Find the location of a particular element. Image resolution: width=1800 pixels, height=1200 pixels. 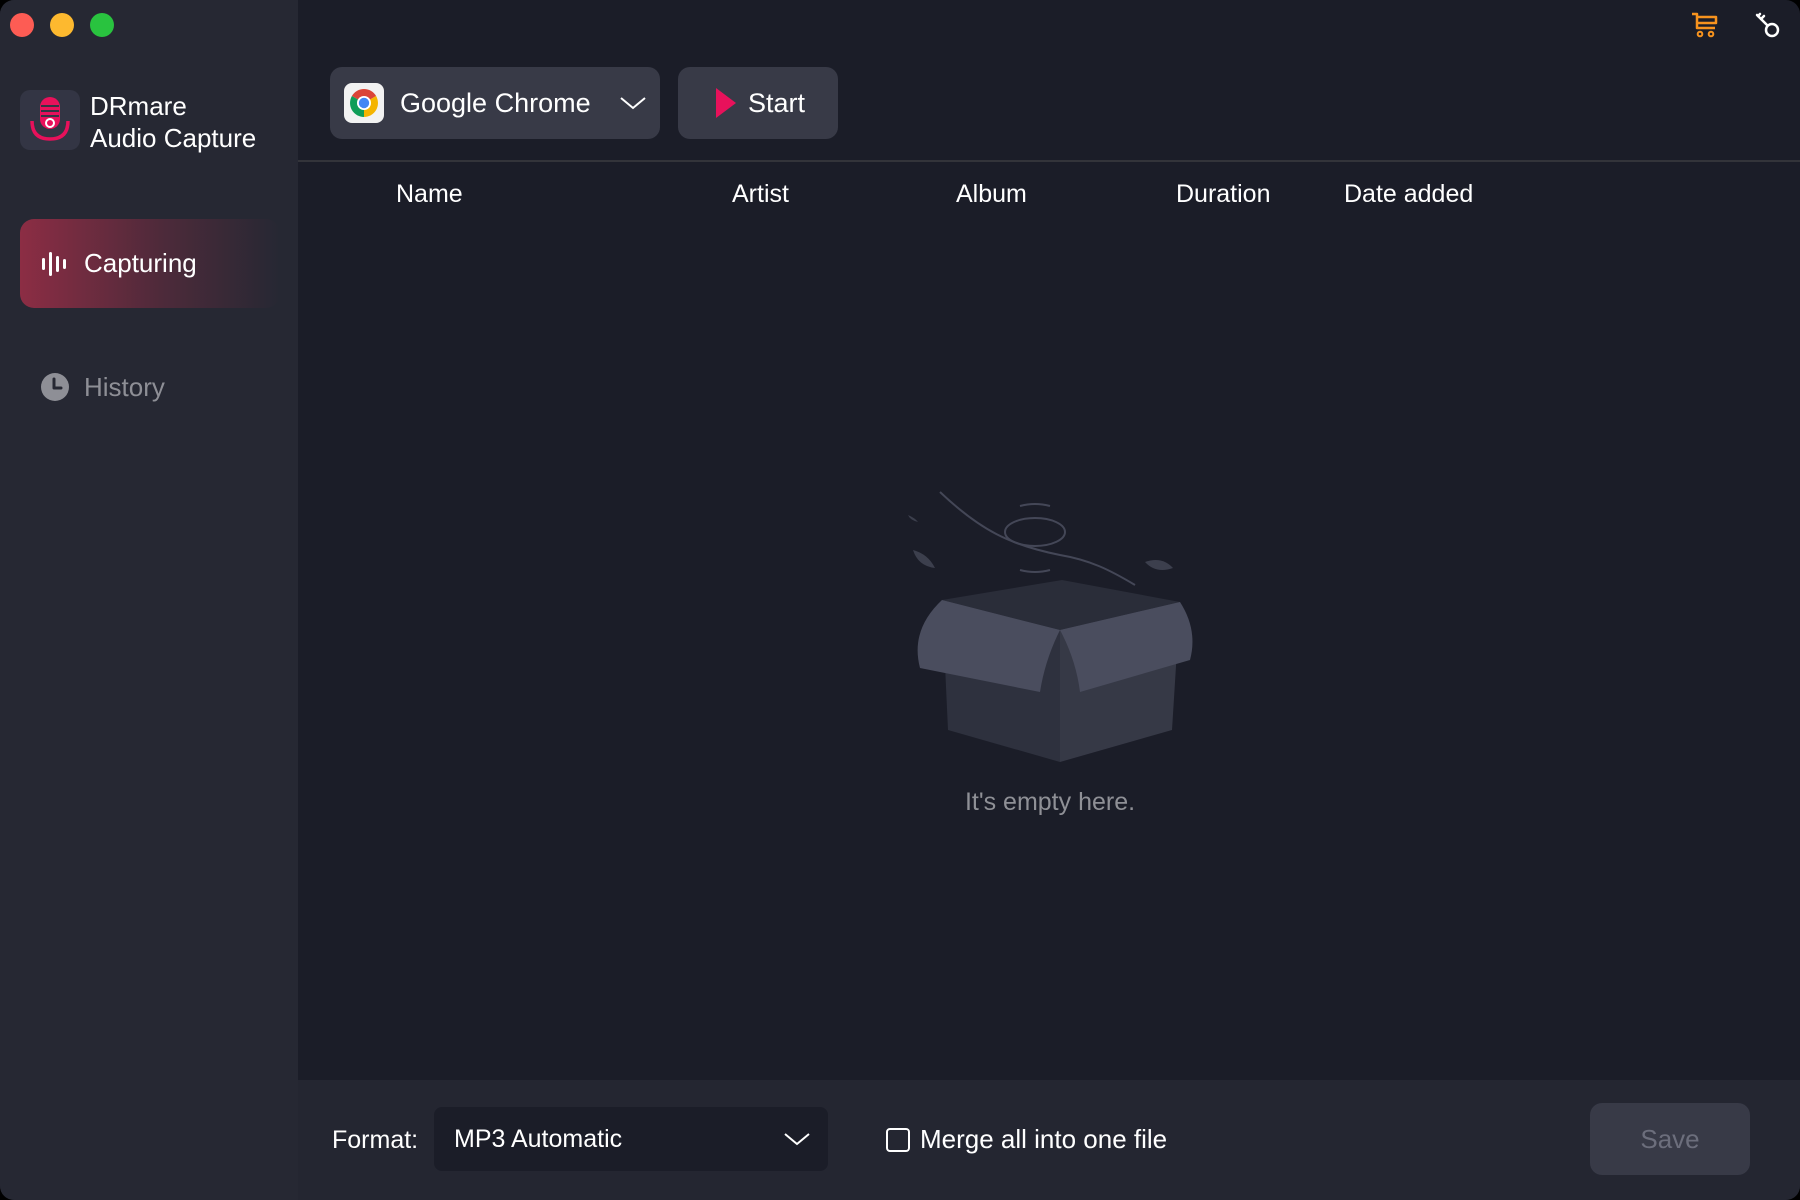

column-header-duration: Duration is located at coordinates (1223, 194).